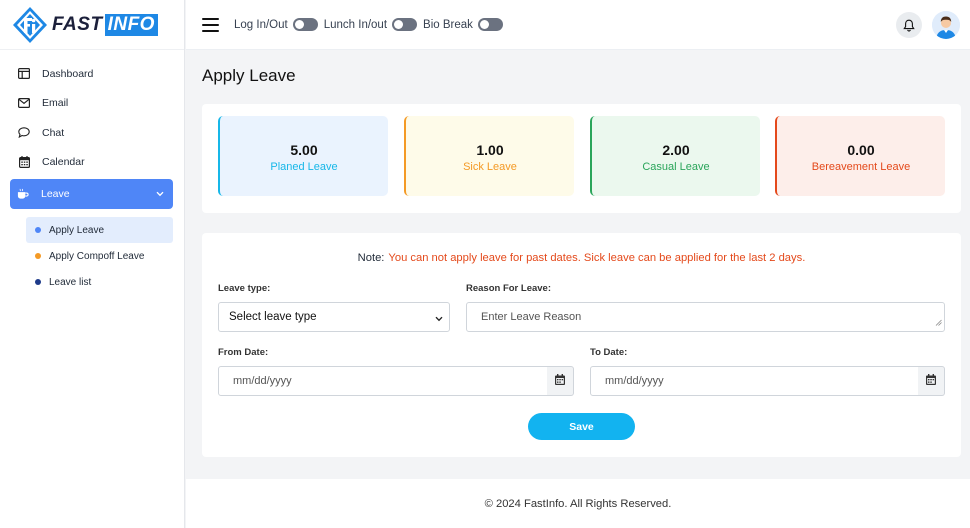 This screenshot has height=528, width=970. I want to click on brand-name: FAST INFO, so click(105, 24).